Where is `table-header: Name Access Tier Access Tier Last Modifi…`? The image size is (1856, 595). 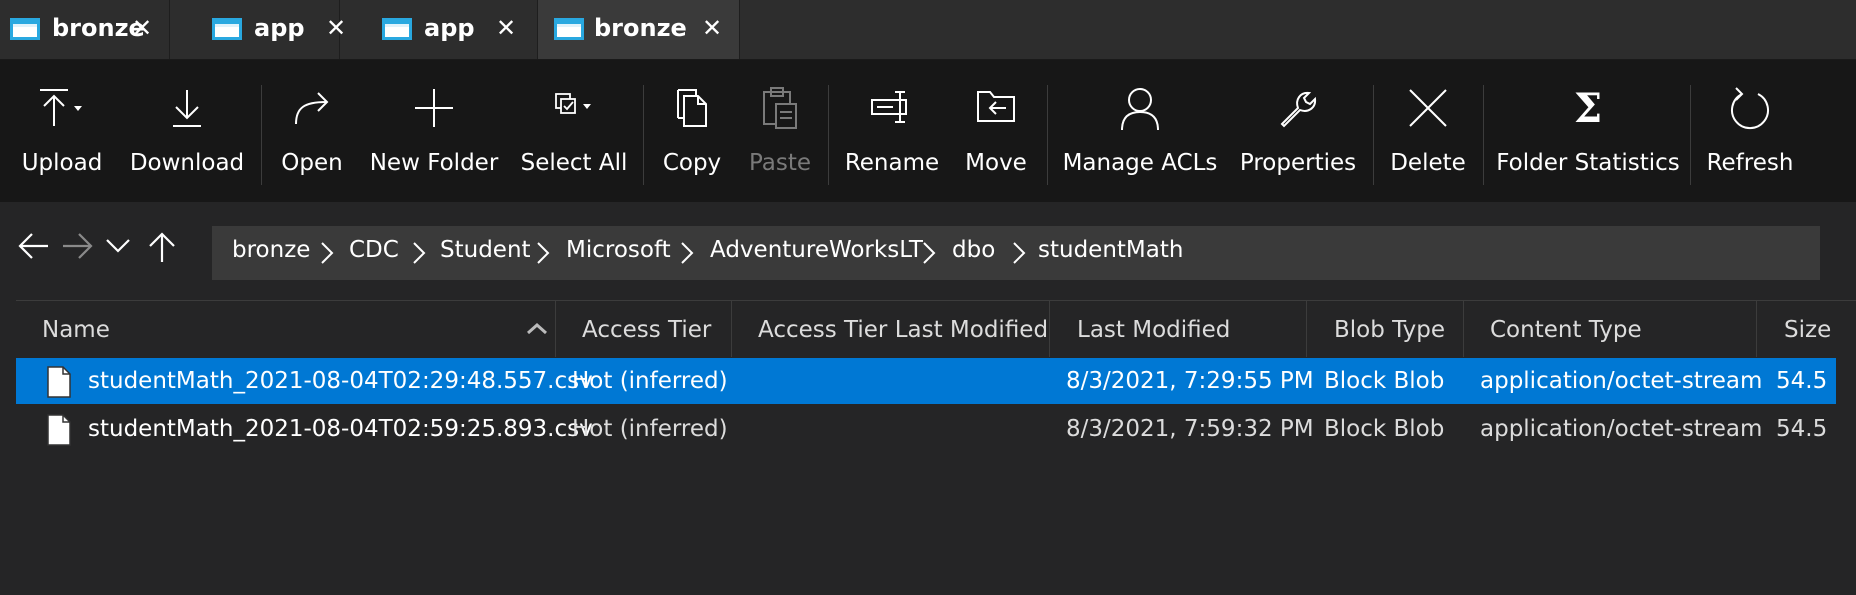
table-header: Name Access Tier Access Tier Last Modifi… is located at coordinates (936, 328).